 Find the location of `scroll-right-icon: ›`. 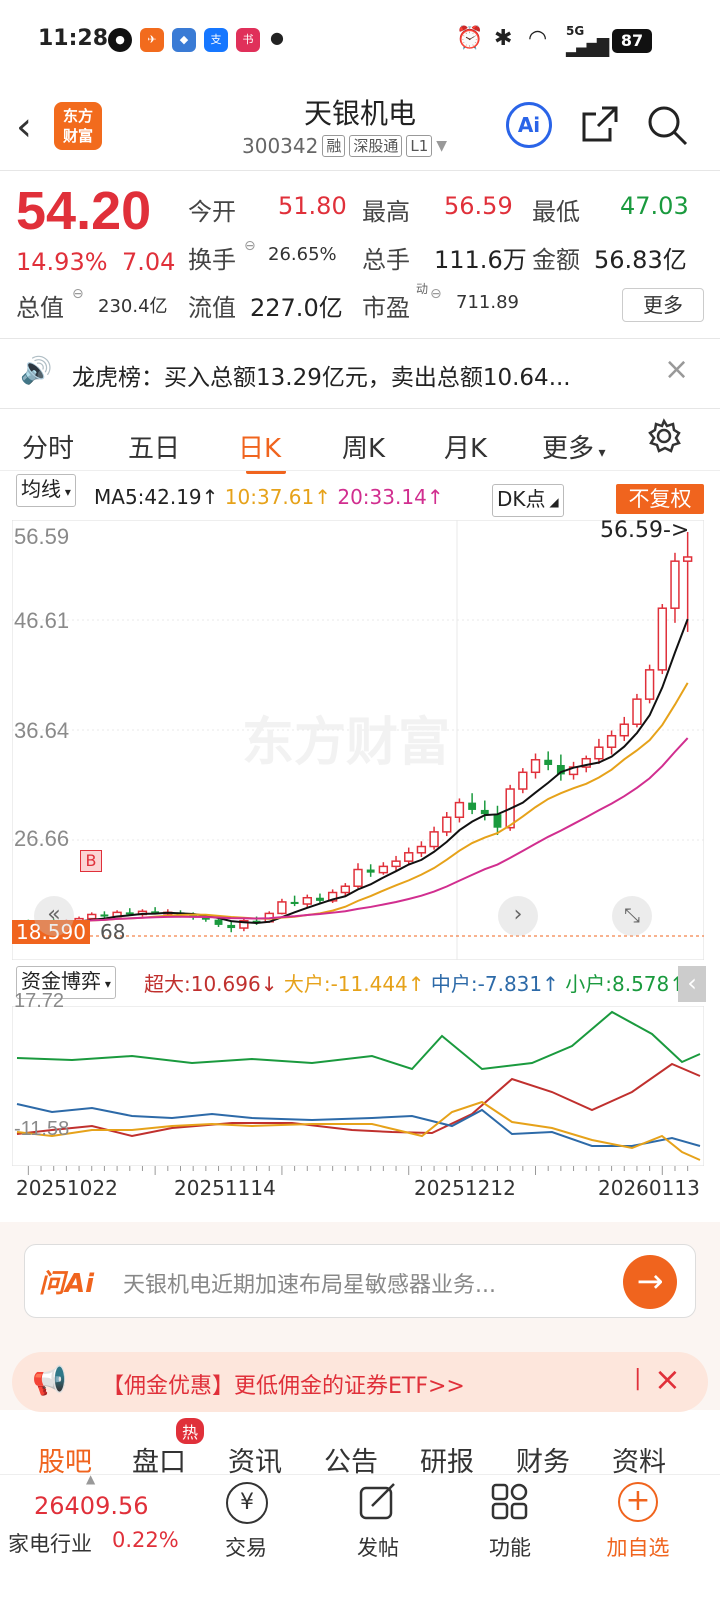

scroll-right-icon: › is located at coordinates (518, 916).